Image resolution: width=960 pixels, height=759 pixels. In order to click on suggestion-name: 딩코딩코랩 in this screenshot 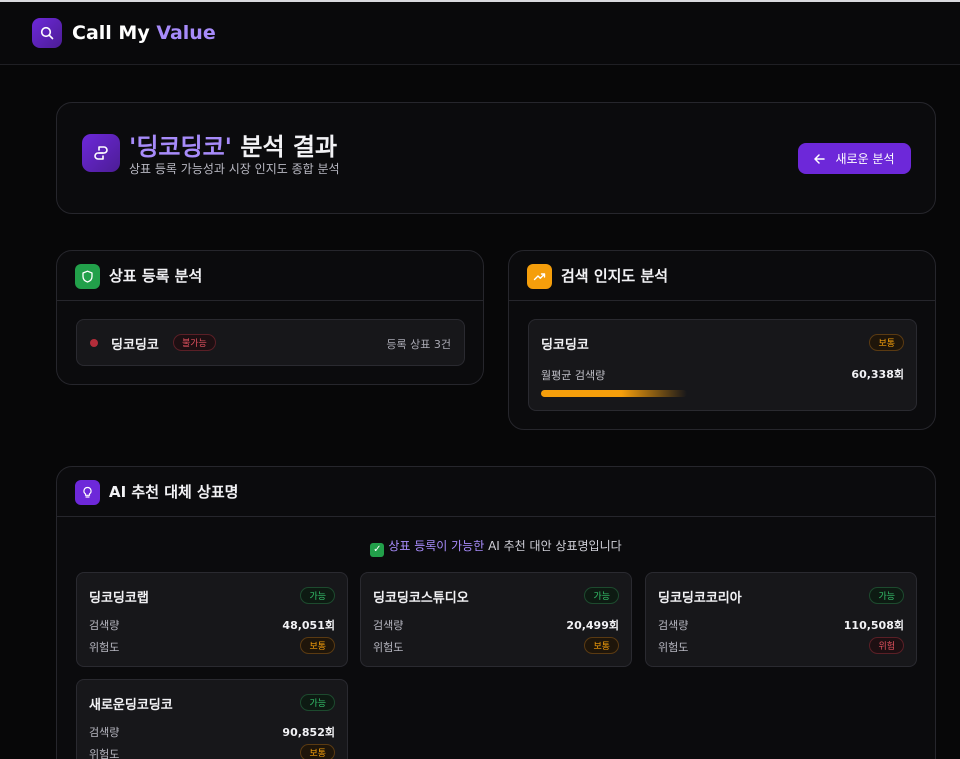, I will do `click(119, 598)`.